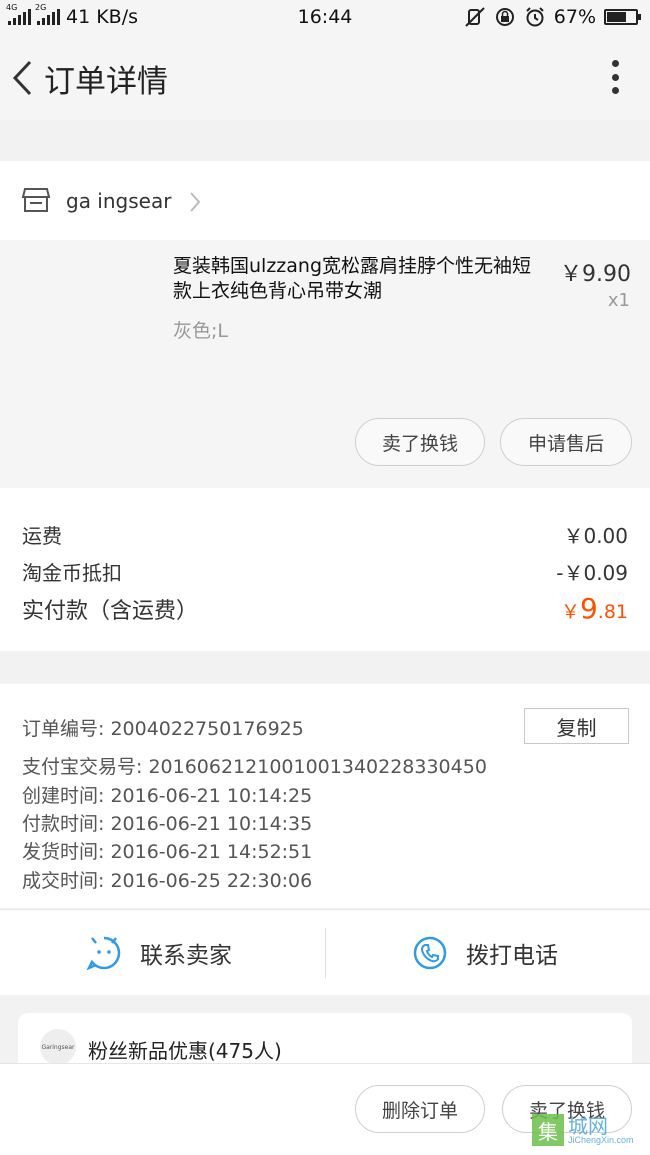  What do you see at coordinates (574, 17) in the screenshot?
I see `battery-percent: 67%` at bounding box center [574, 17].